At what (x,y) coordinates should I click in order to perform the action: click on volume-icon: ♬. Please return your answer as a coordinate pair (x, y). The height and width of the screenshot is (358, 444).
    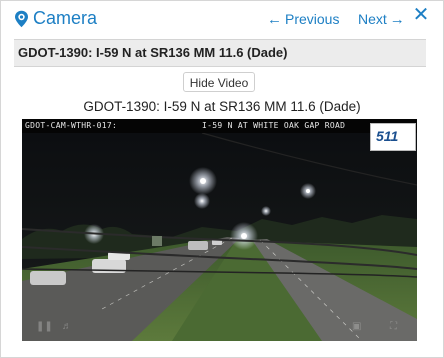
    Looking at the image, I should click on (67, 326).